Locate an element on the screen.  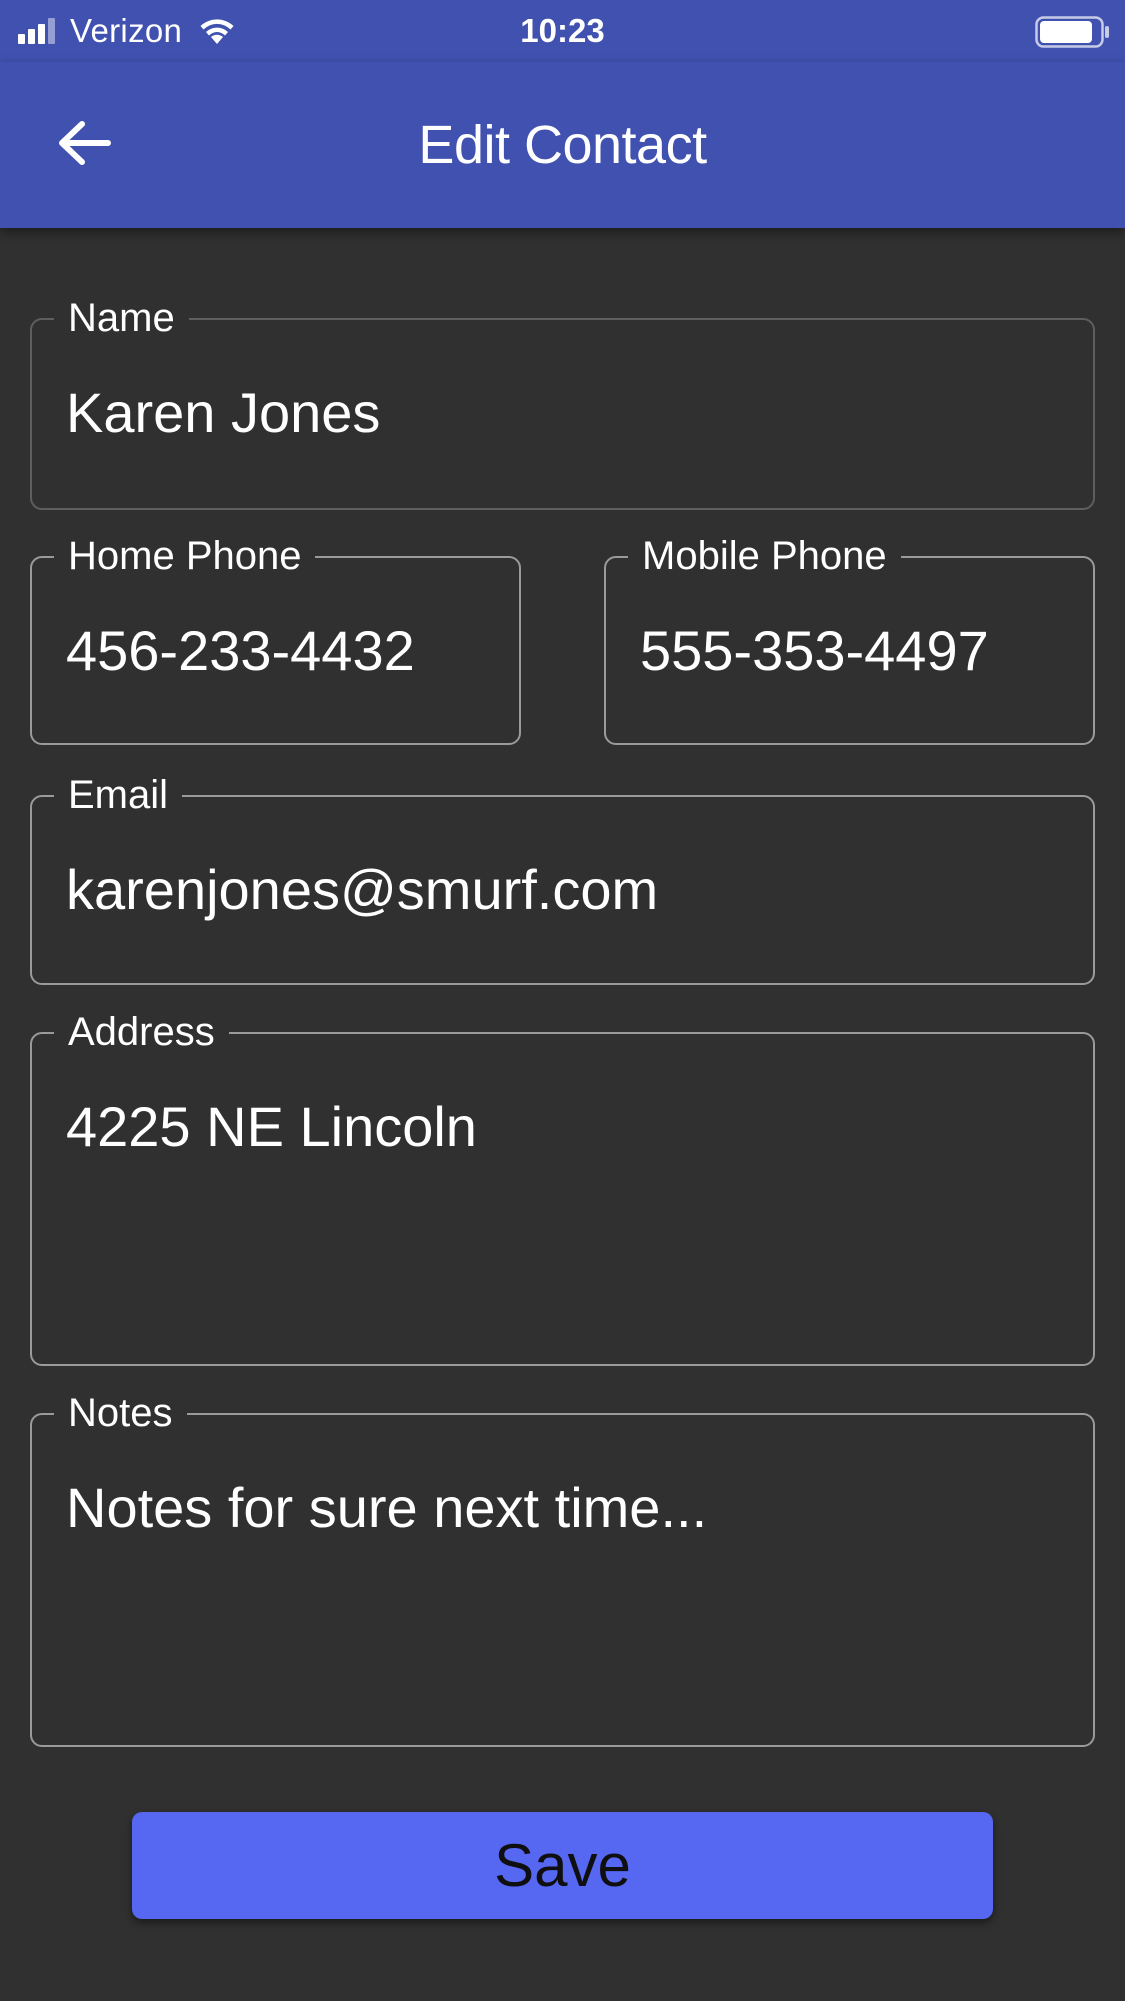
mobile-phone-label: Mobile Phone is located at coordinates (764, 556).